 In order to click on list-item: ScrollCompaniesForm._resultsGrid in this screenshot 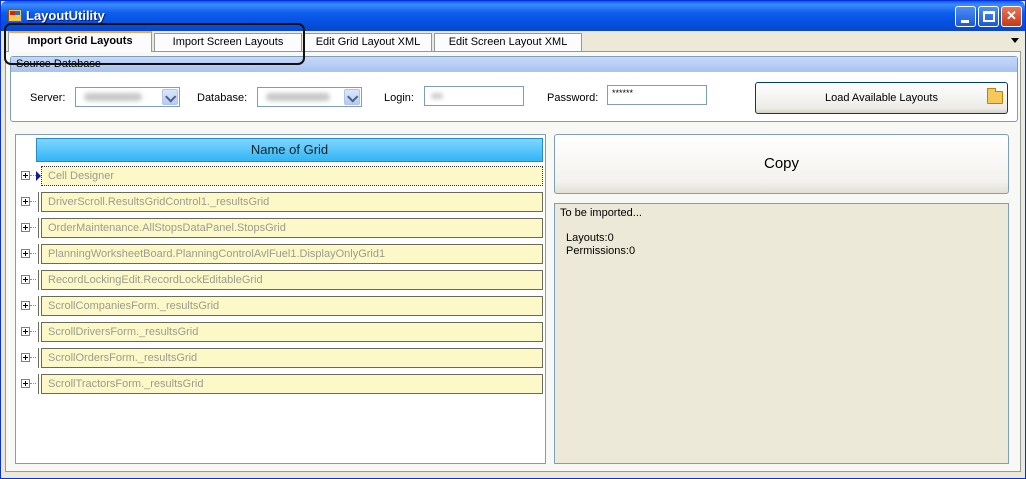, I will do `click(281, 306)`.